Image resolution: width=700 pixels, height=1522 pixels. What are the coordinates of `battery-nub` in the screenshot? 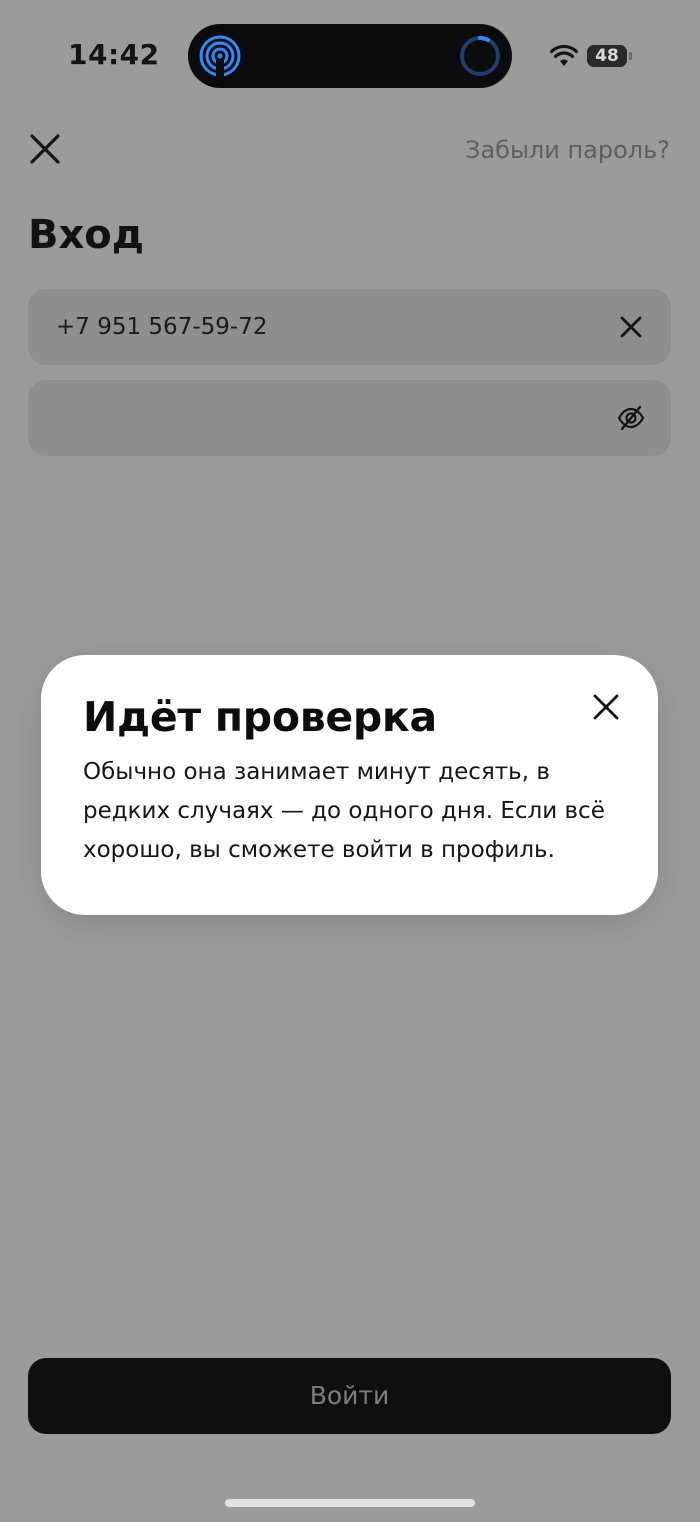 It's located at (630, 56).